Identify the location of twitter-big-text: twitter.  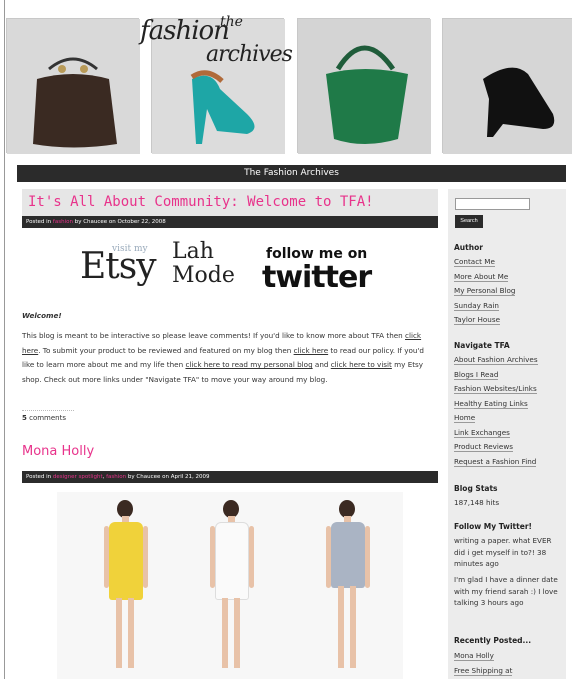
(317, 277).